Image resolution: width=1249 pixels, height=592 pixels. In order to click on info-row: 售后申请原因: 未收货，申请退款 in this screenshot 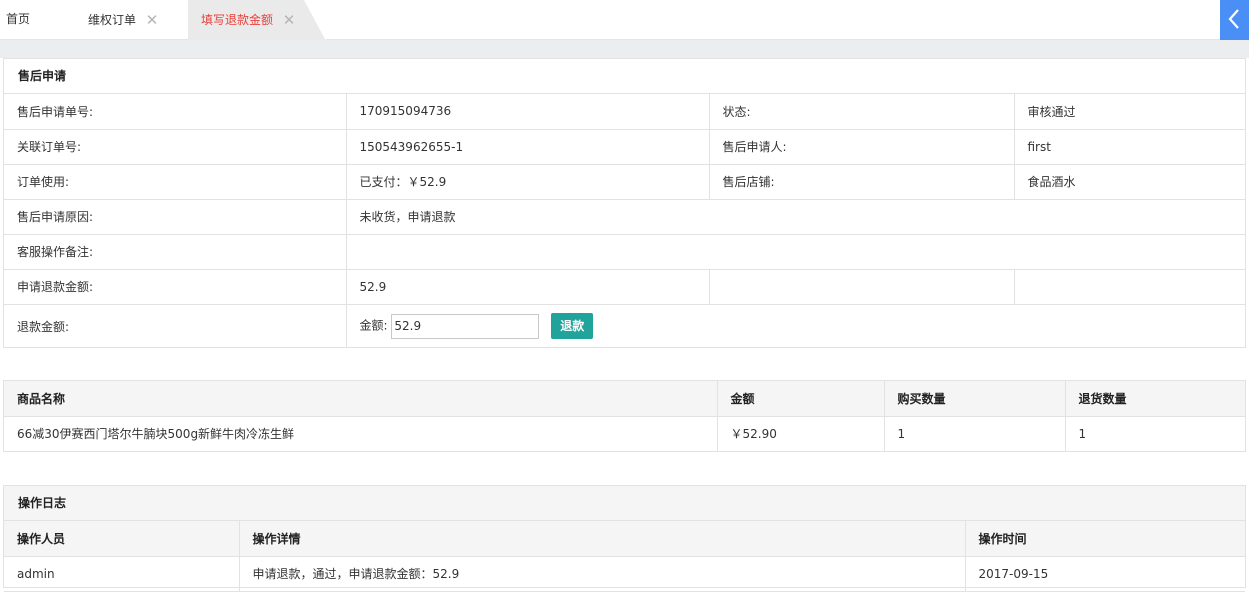, I will do `click(624, 217)`.